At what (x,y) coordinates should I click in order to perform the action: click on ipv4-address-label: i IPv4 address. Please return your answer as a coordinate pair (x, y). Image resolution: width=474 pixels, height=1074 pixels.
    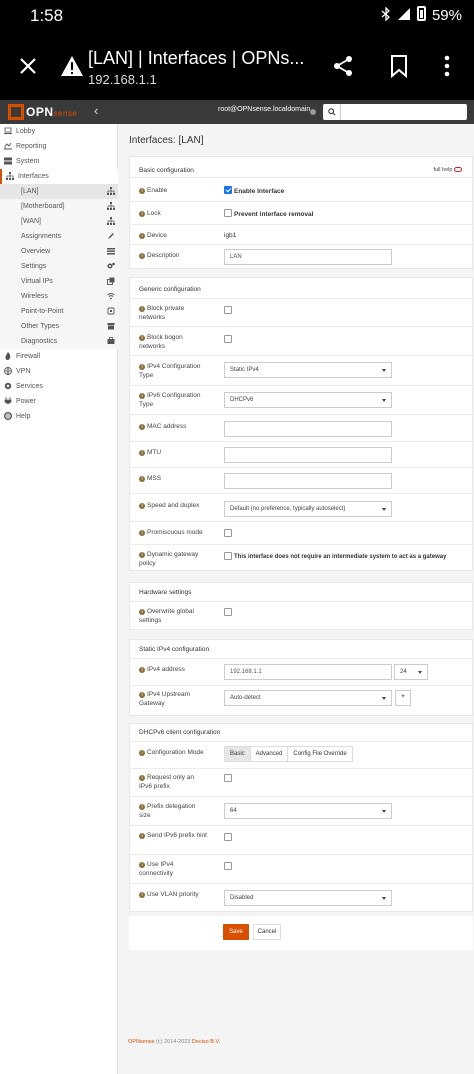
    Looking at the image, I should click on (173, 669).